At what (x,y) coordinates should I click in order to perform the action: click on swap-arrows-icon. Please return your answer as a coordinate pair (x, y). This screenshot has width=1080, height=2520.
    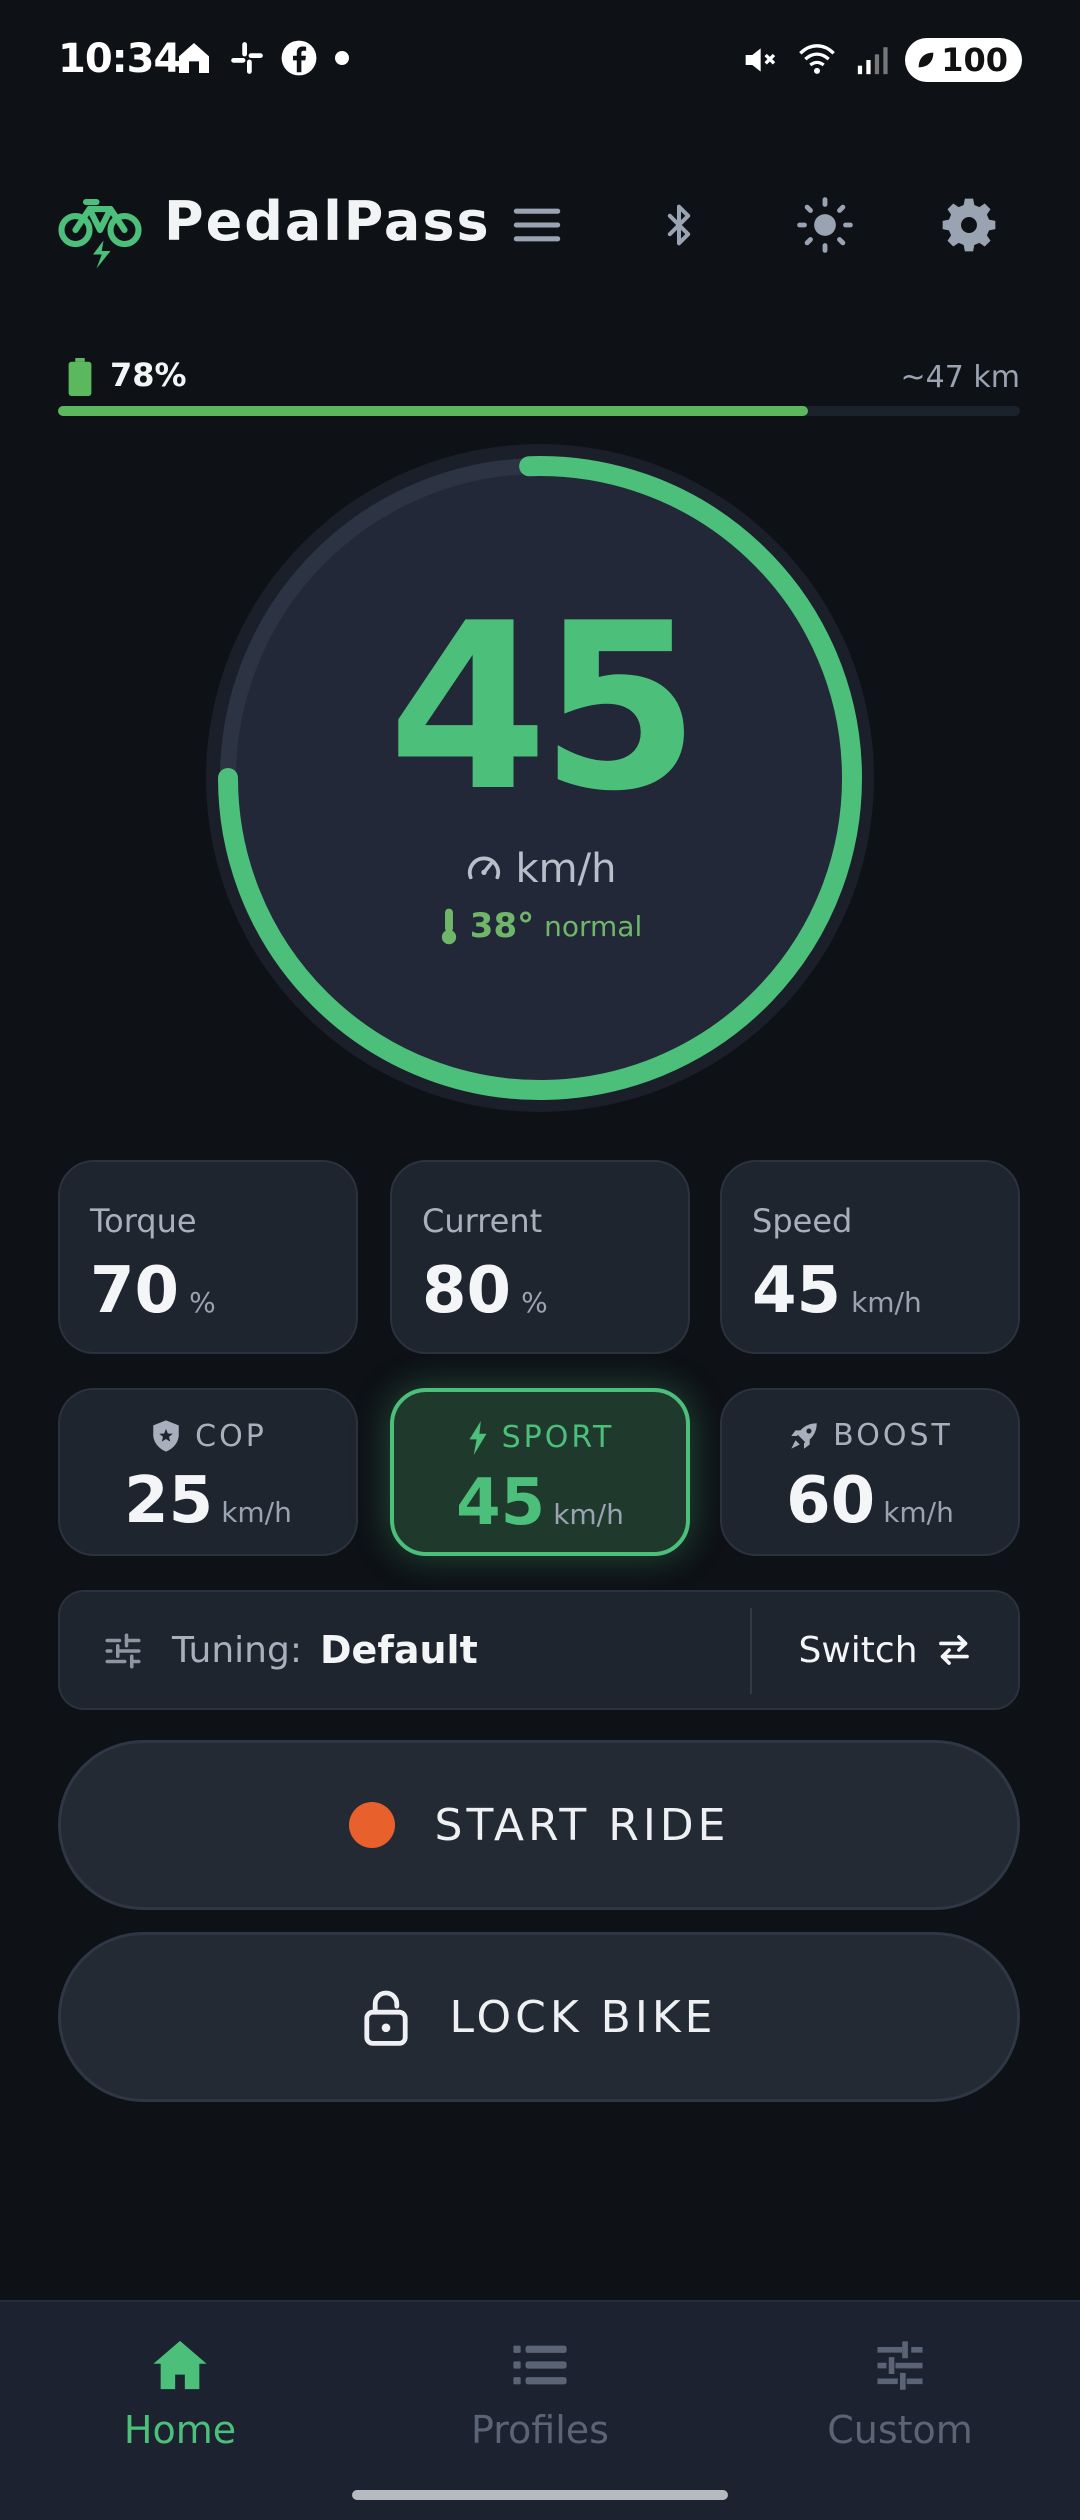
    Looking at the image, I should click on (953, 1650).